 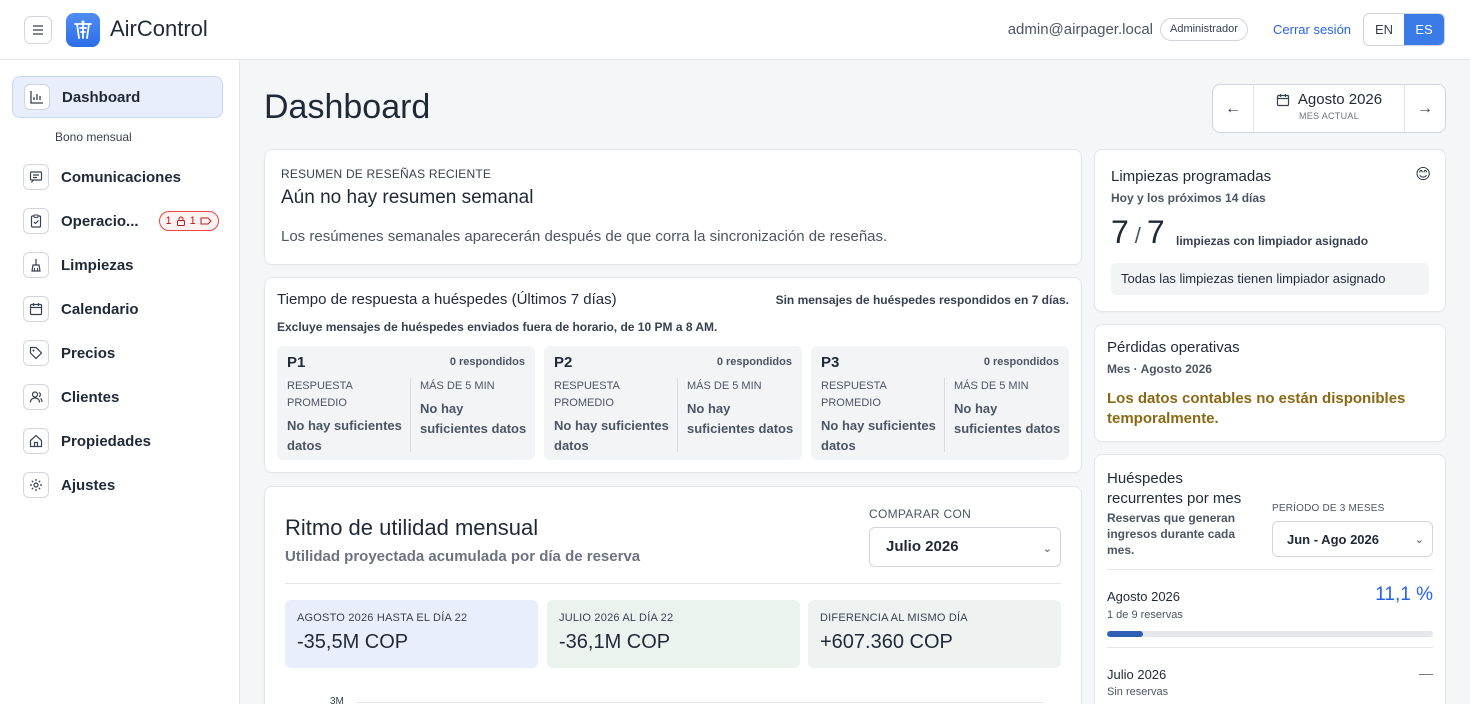 What do you see at coordinates (296, 362) in the screenshot?
I see `priority-name: P1` at bounding box center [296, 362].